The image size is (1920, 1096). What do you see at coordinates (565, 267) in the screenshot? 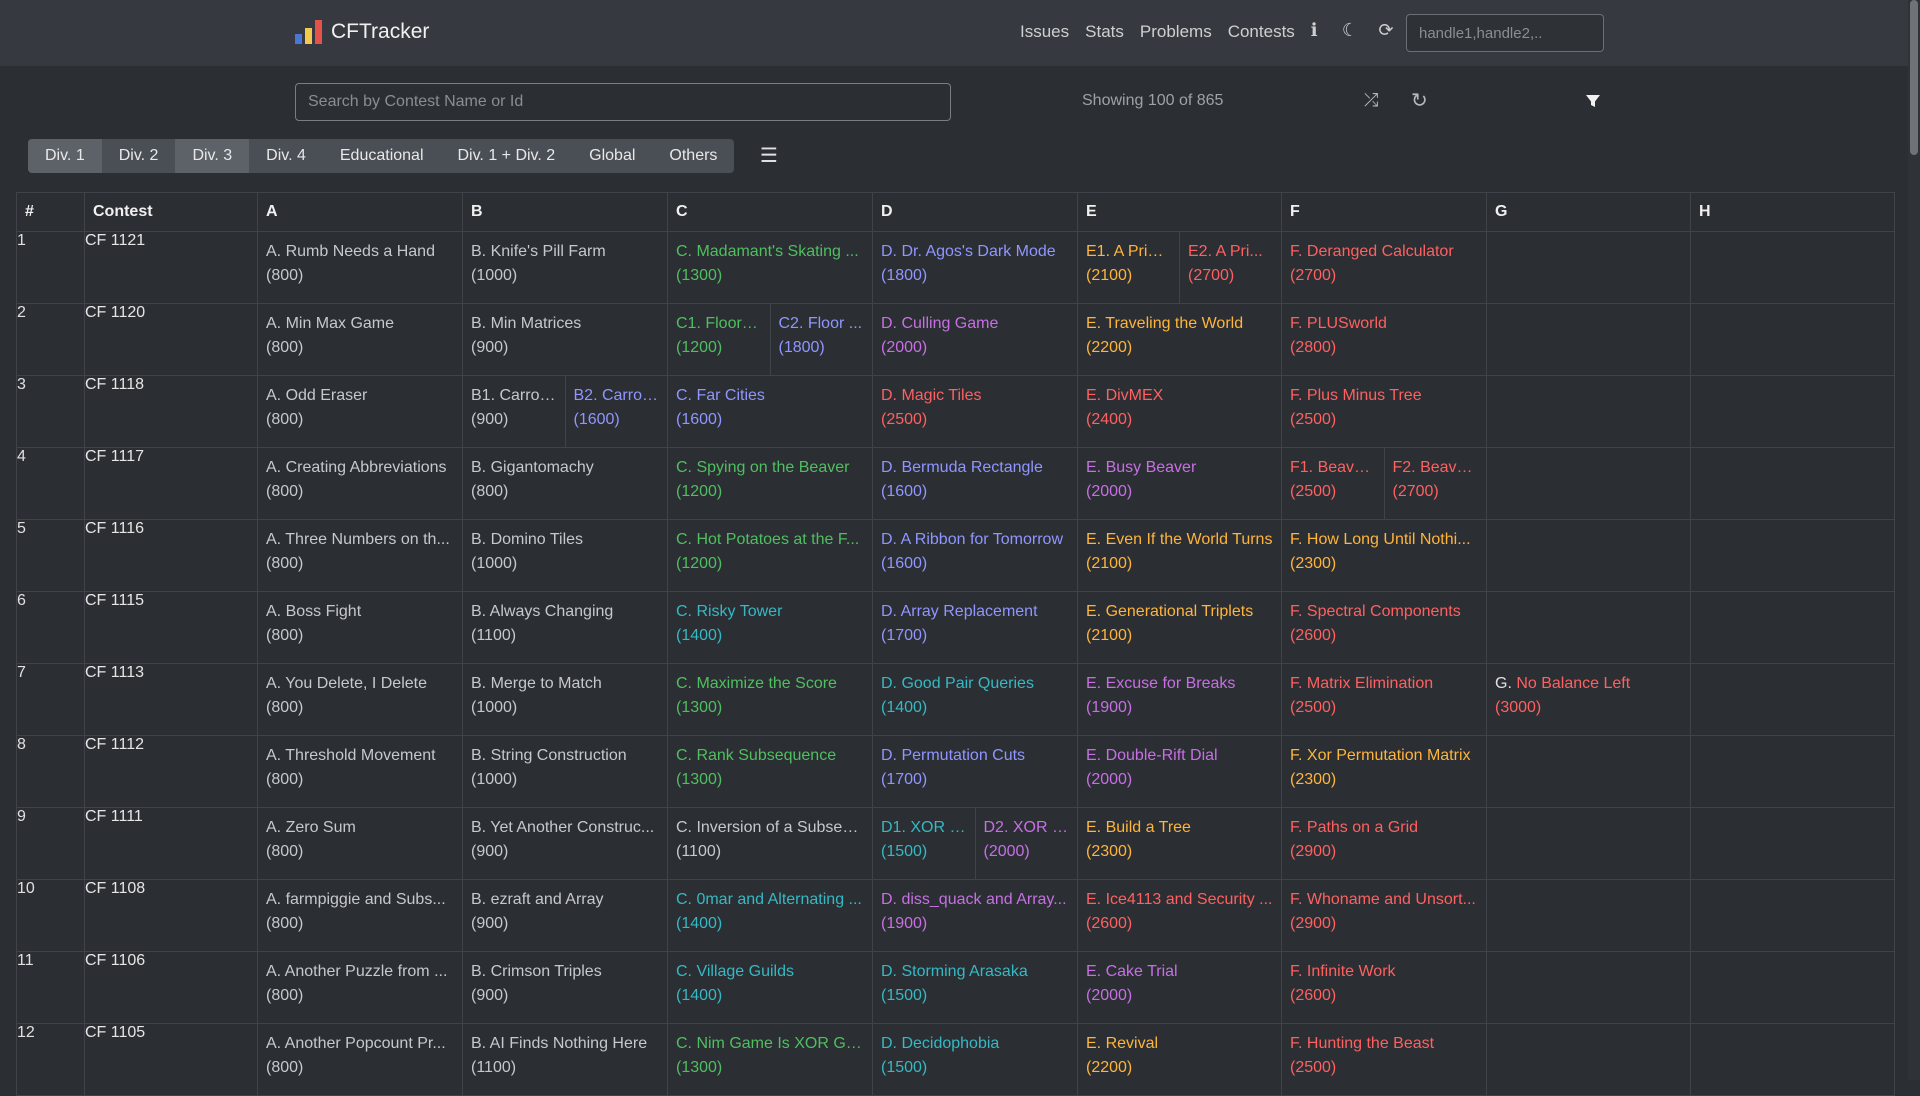
I see `problem-link: B. Knife's Pill Farm (1000)` at bounding box center [565, 267].